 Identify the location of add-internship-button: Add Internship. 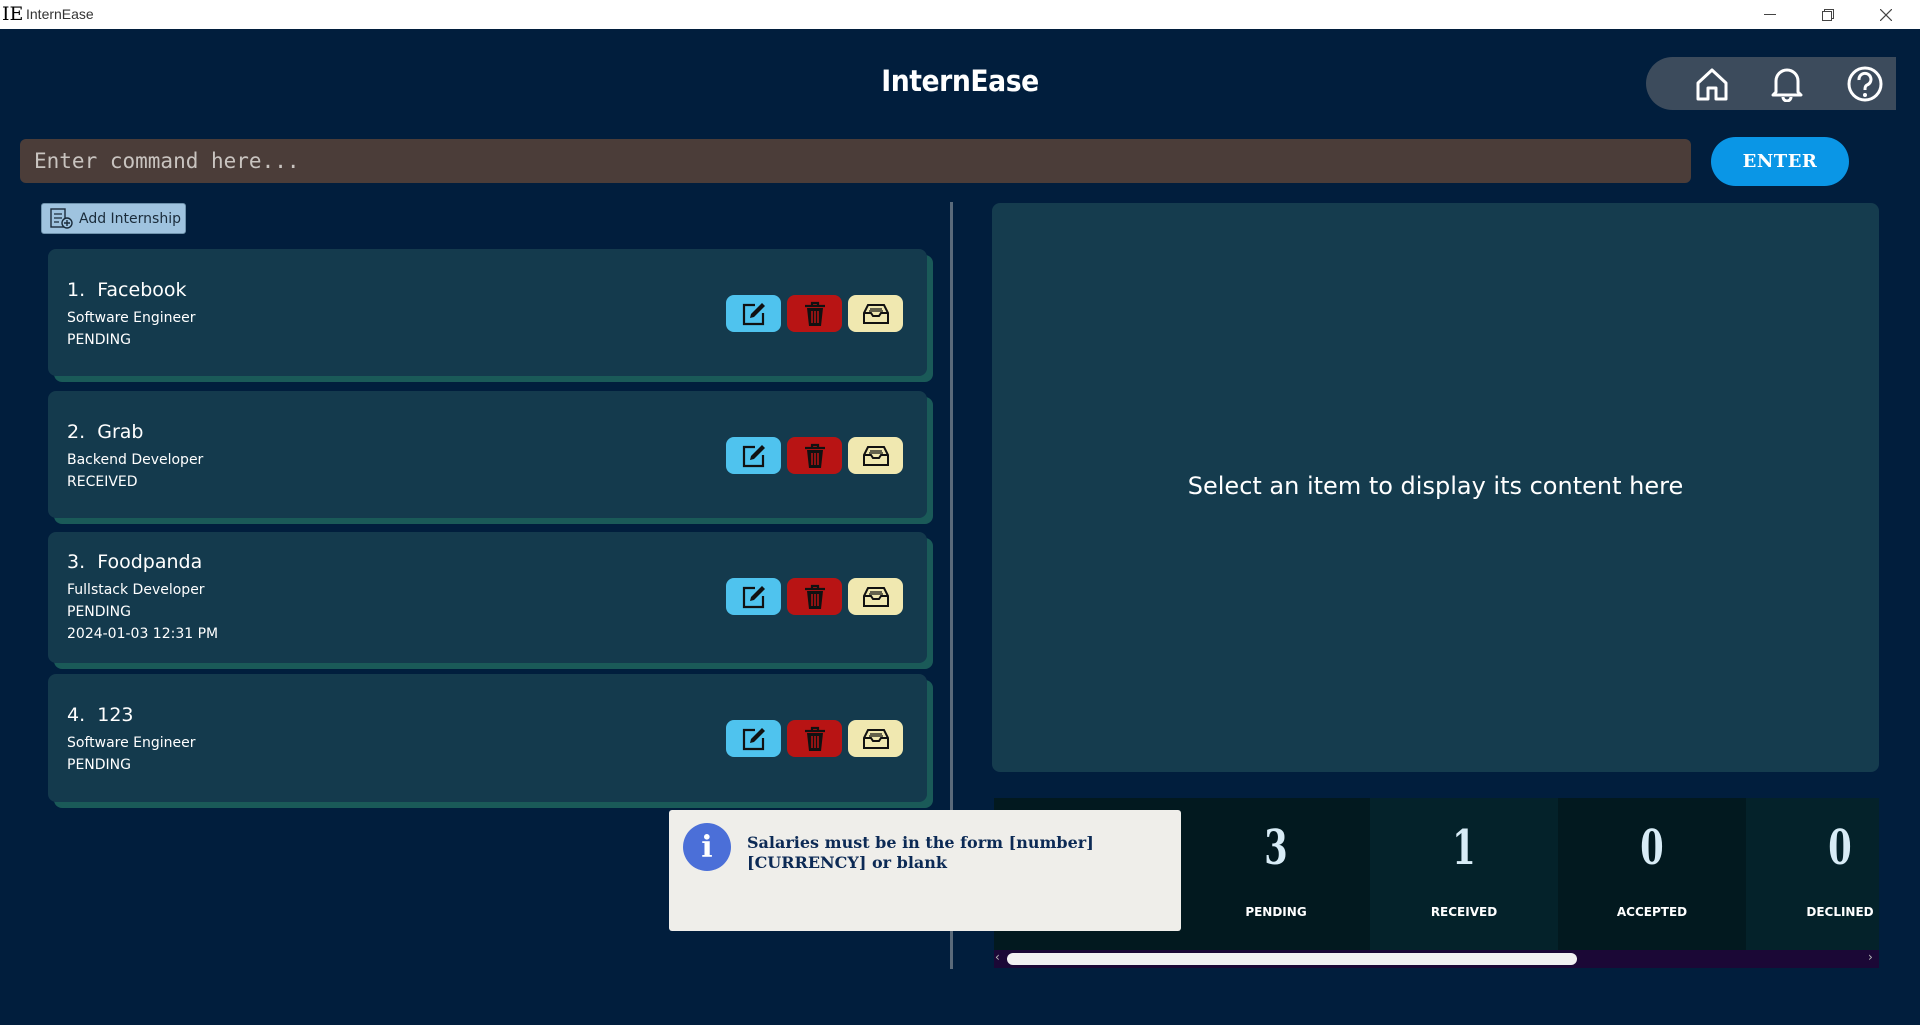
(113, 218).